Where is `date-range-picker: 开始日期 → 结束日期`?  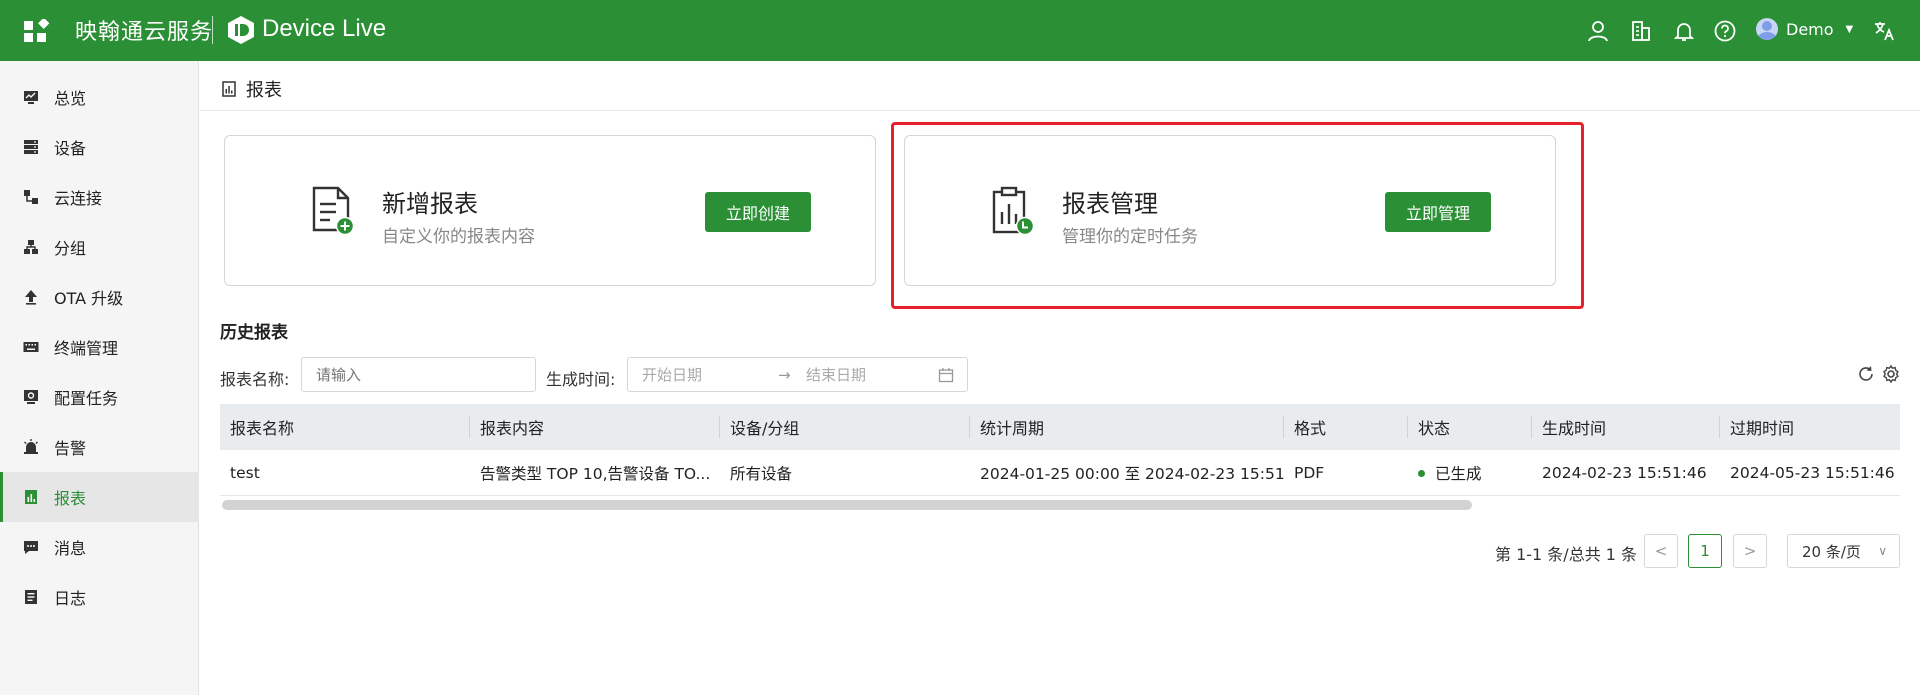 date-range-picker: 开始日期 → 结束日期 is located at coordinates (797, 374).